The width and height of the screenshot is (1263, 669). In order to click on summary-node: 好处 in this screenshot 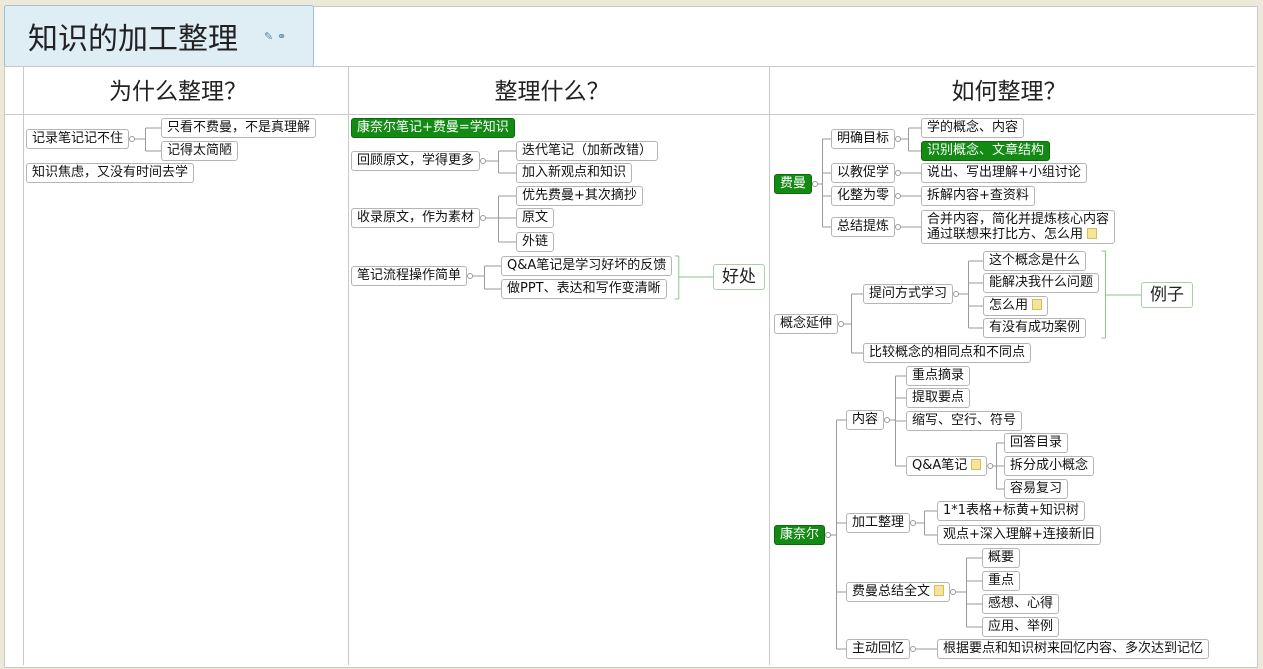, I will do `click(739, 277)`.